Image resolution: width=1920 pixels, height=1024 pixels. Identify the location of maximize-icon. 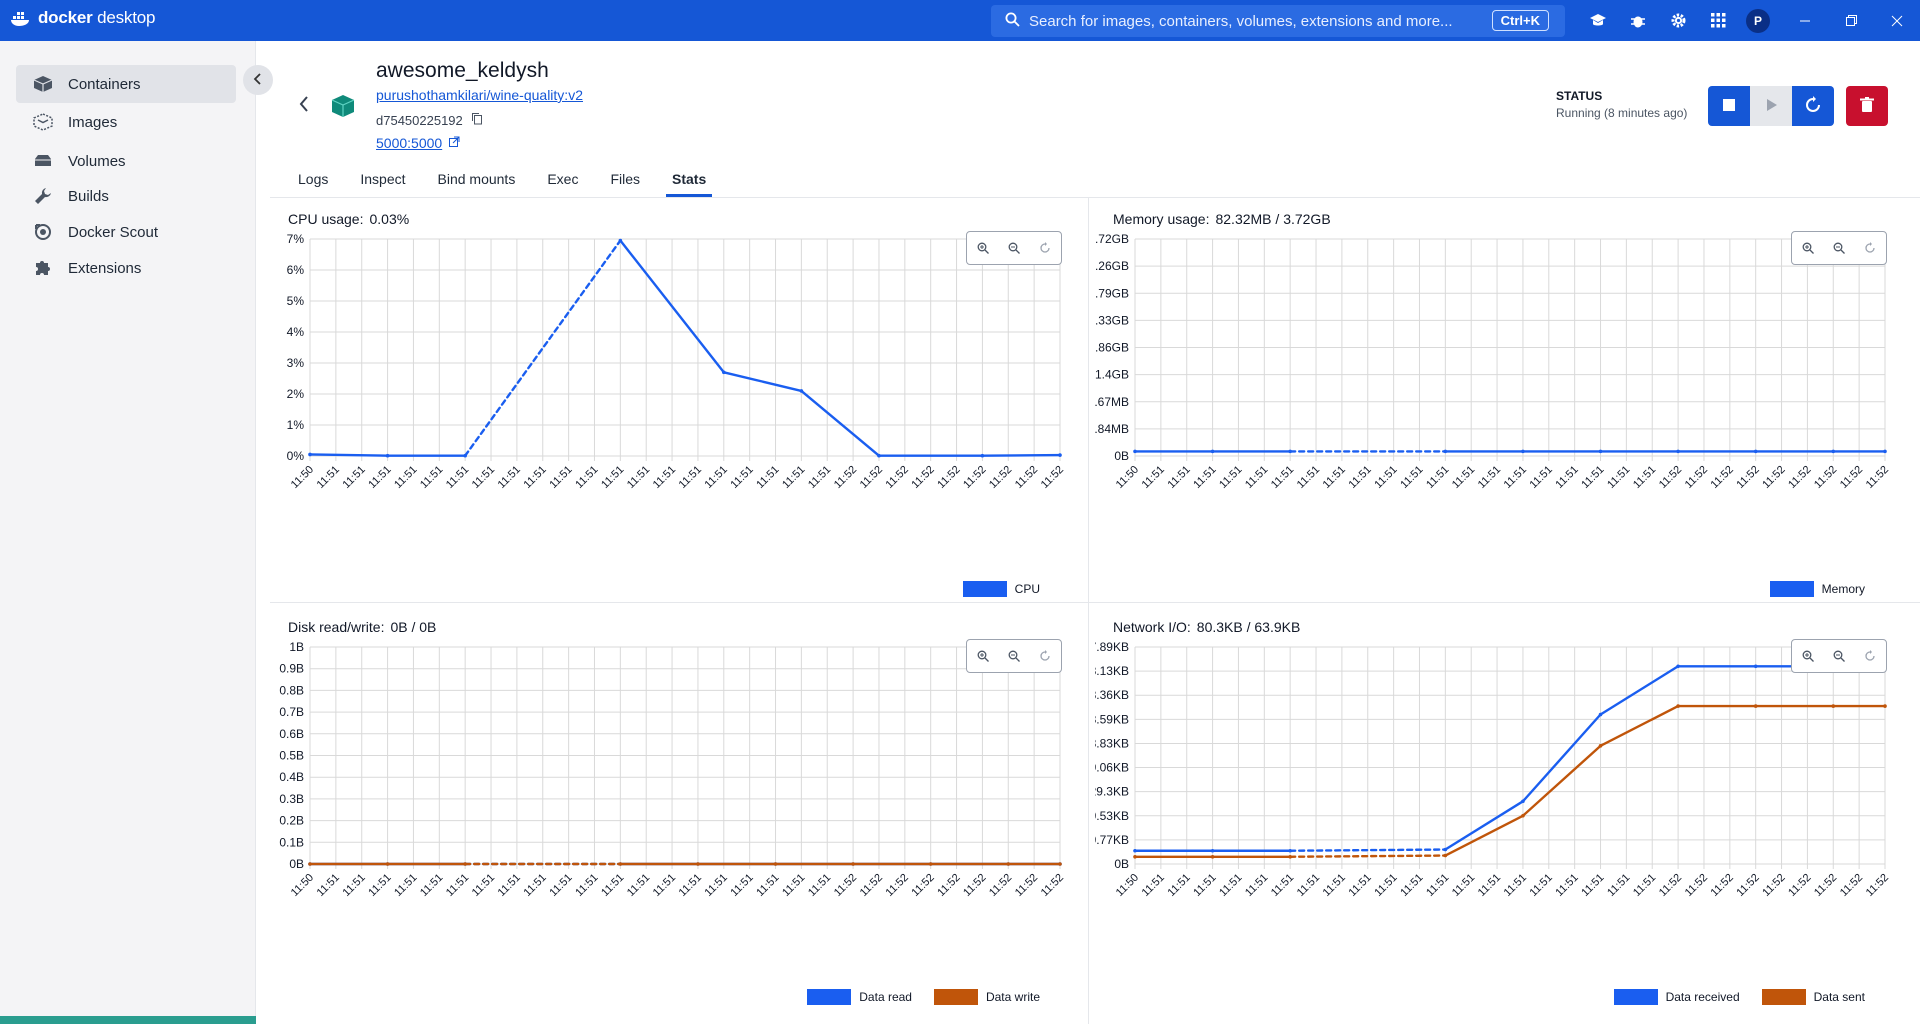
(1851, 20).